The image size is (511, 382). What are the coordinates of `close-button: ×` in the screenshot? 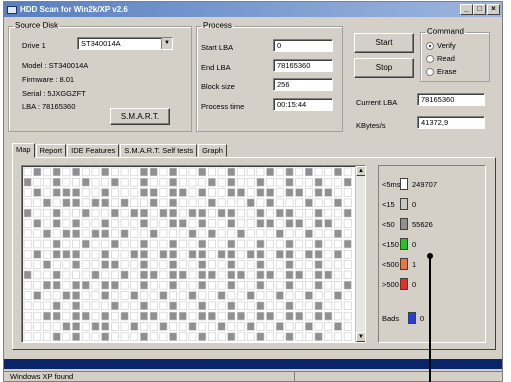 It's located at (493, 9).